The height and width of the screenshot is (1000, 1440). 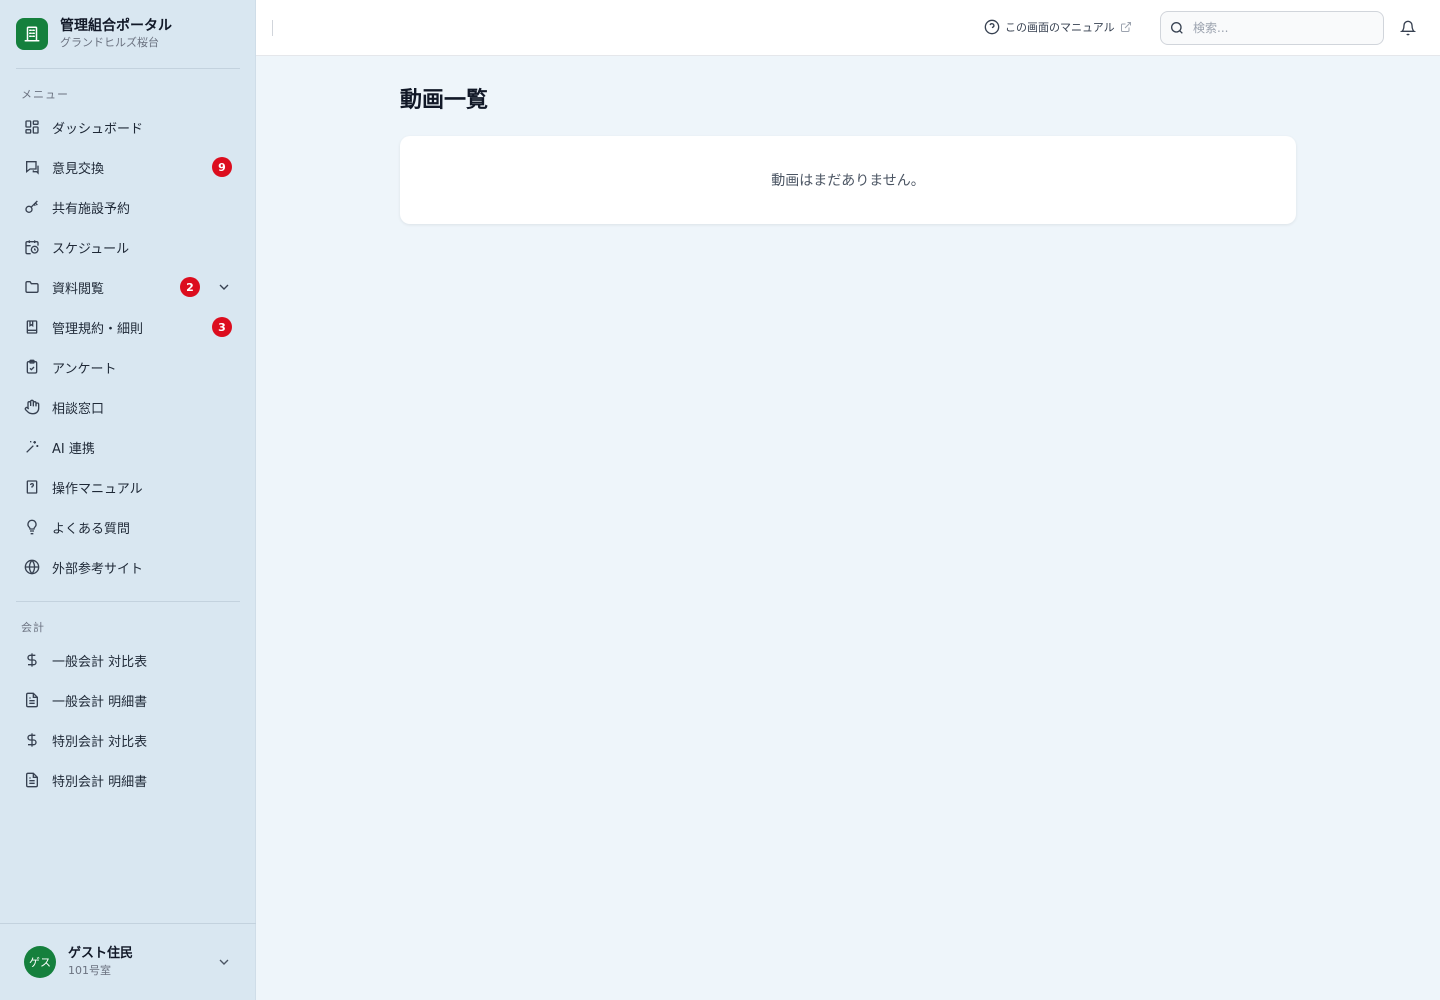 I want to click on sidebar-item-facility-booking: 共有施設予約, so click(x=128, y=207).